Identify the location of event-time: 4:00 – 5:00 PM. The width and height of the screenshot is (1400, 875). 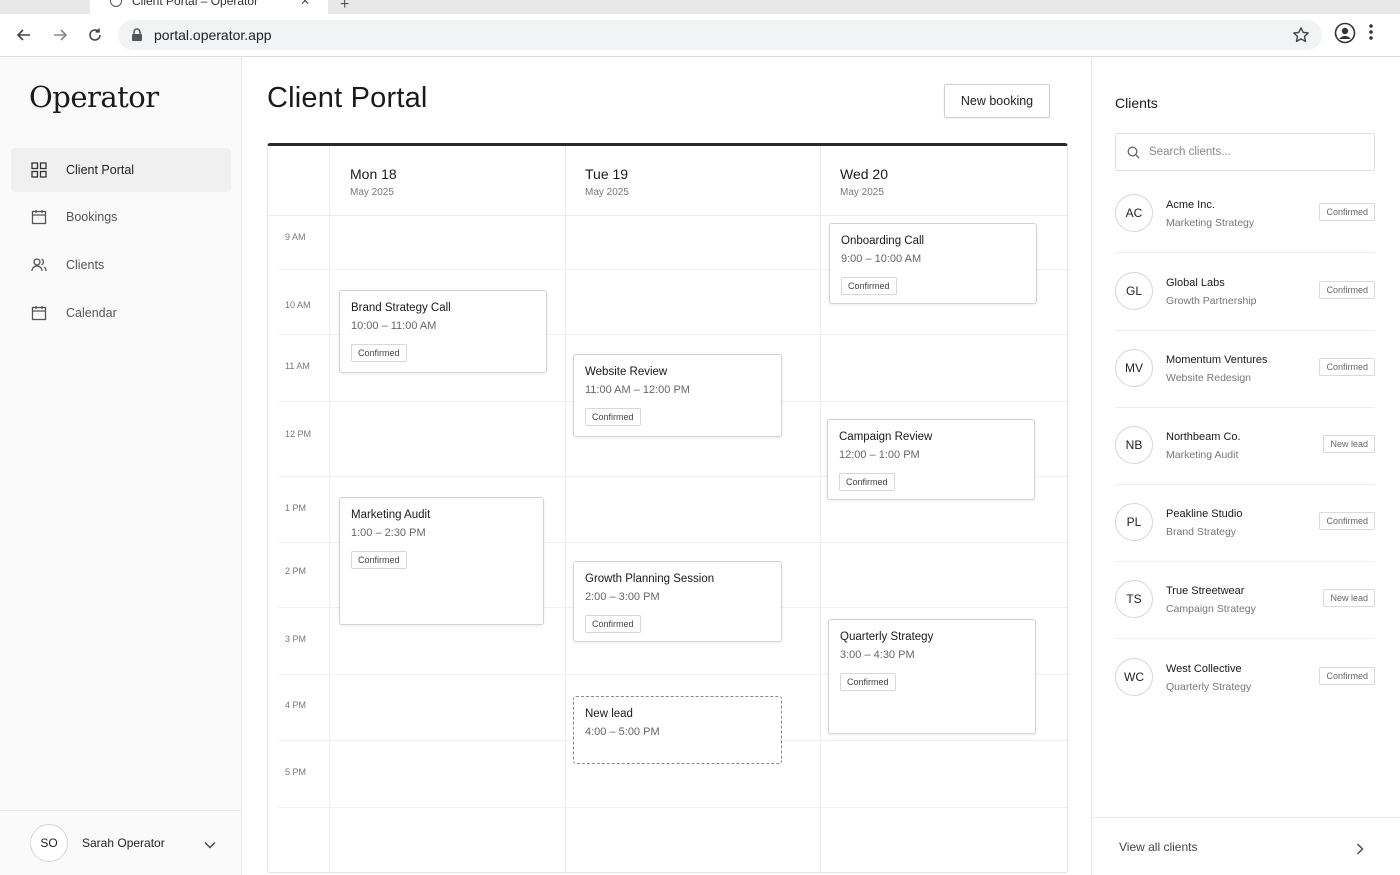
(622, 732).